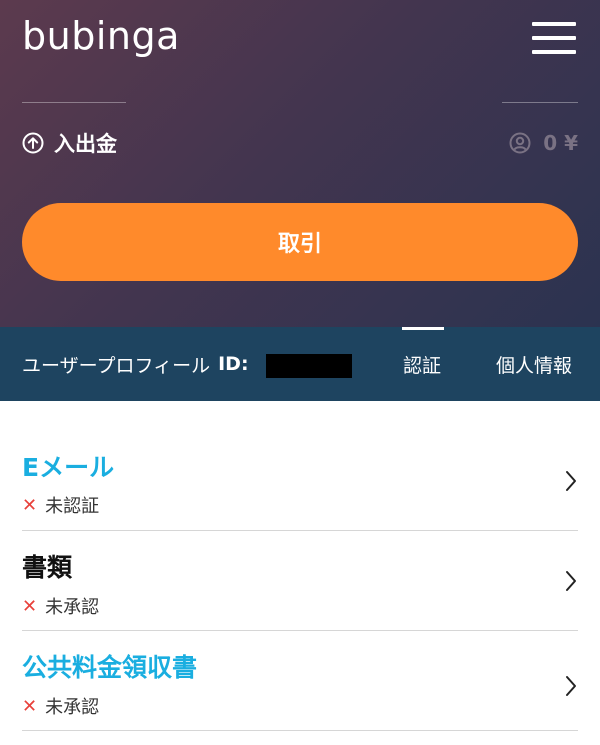  What do you see at coordinates (540, 102) in the screenshot?
I see `divider-right` at bounding box center [540, 102].